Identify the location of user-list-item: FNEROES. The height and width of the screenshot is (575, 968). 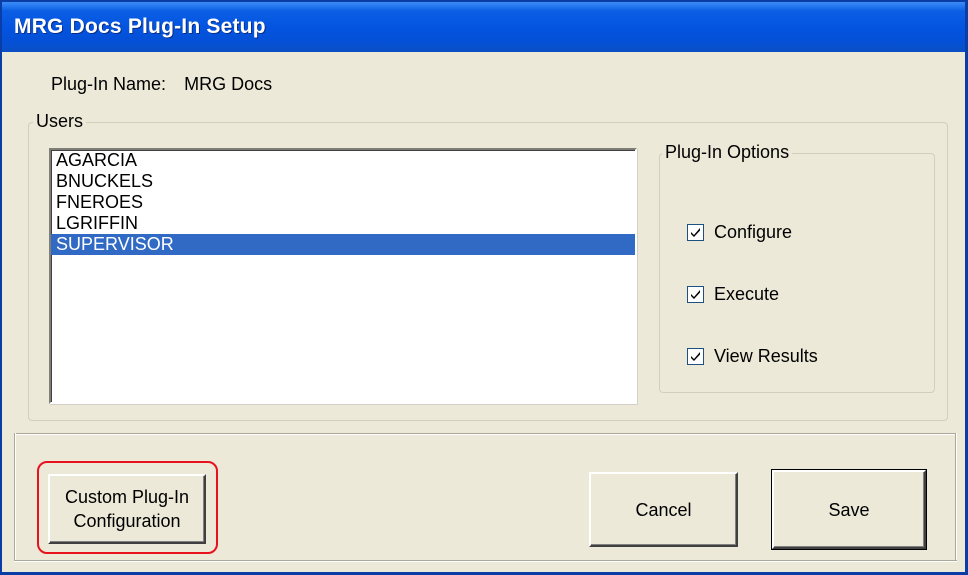
(343, 202).